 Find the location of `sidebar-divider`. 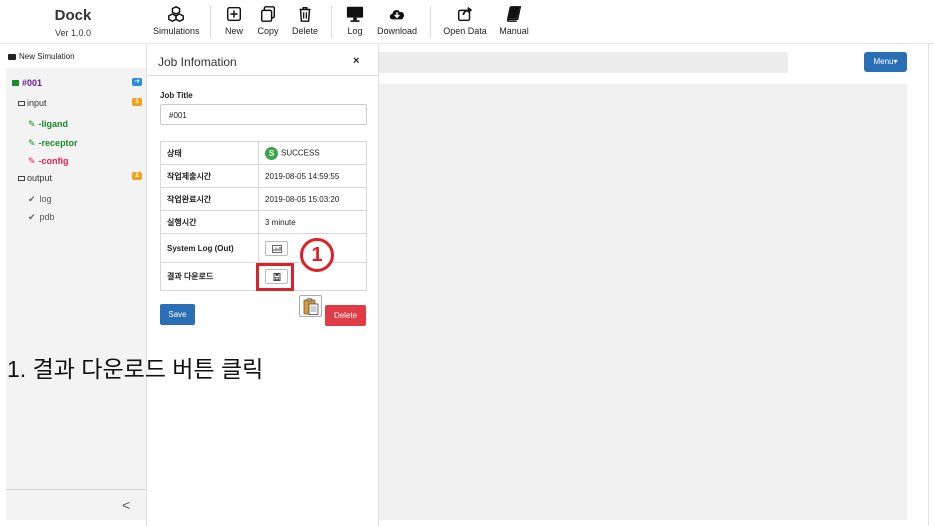

sidebar-divider is located at coordinates (76, 489).